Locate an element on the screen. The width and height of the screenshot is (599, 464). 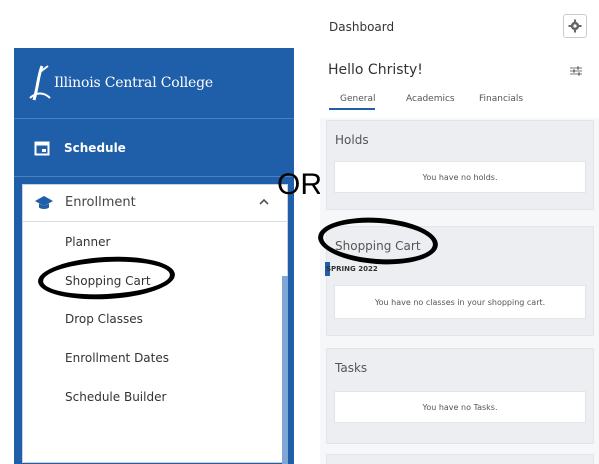
nav-item-schedule: Schedule is located at coordinates (154, 148).